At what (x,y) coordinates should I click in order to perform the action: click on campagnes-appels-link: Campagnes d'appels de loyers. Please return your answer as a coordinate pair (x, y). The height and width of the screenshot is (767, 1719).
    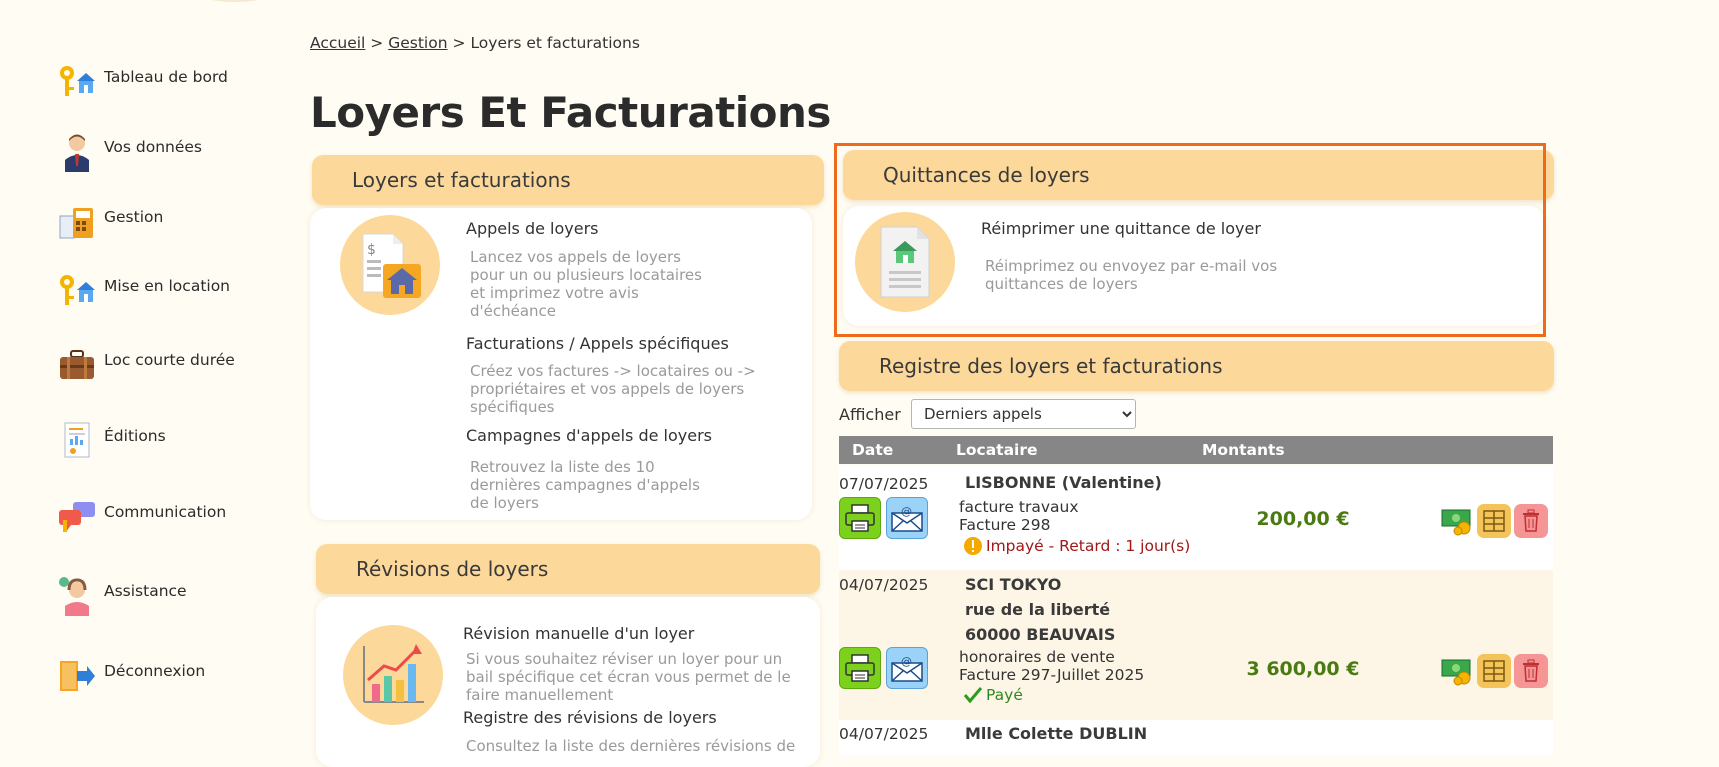
    Looking at the image, I should click on (589, 435).